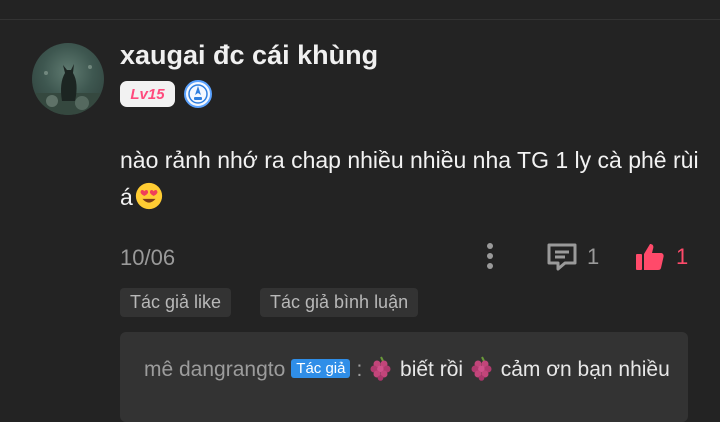 The width and height of the screenshot is (720, 422). What do you see at coordinates (148, 196) in the screenshot?
I see `heart-eyes-emoji-icon` at bounding box center [148, 196].